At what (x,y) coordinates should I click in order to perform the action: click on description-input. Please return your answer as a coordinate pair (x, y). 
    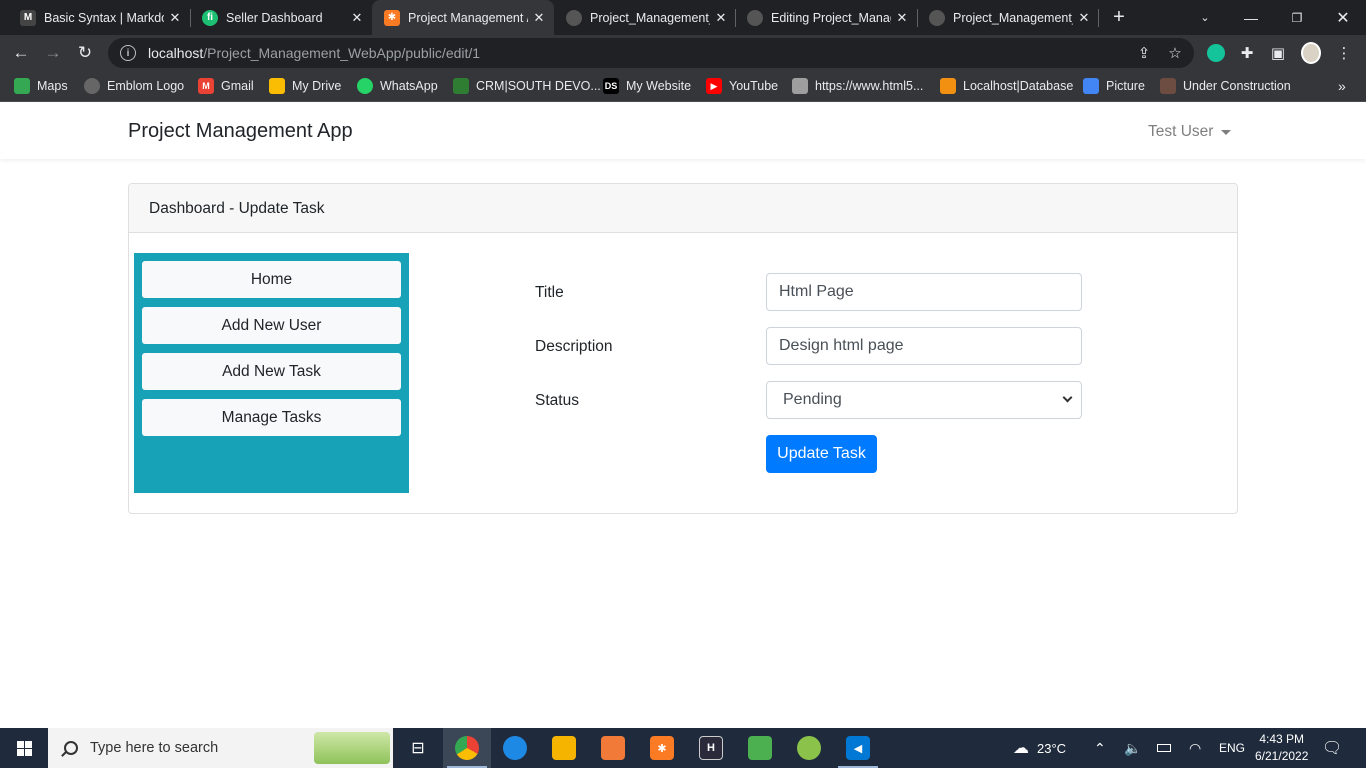
    Looking at the image, I should click on (924, 346).